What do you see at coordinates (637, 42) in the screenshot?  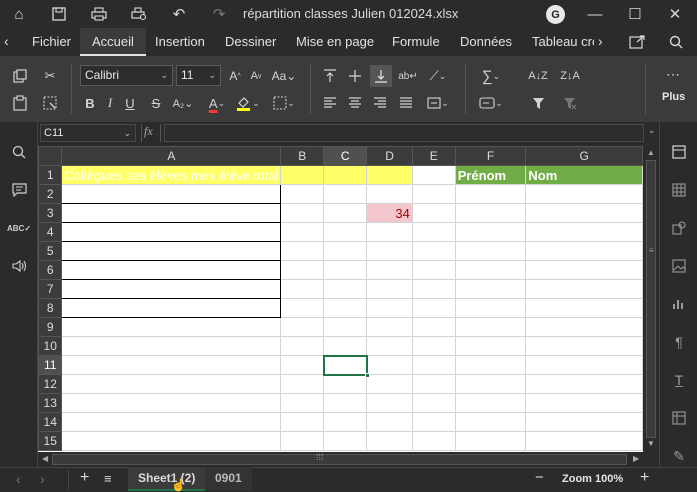 I see `open-external-icon` at bounding box center [637, 42].